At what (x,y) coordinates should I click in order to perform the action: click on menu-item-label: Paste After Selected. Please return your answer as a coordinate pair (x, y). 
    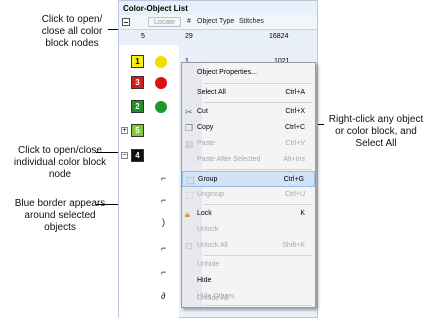
    Looking at the image, I should click on (229, 159).